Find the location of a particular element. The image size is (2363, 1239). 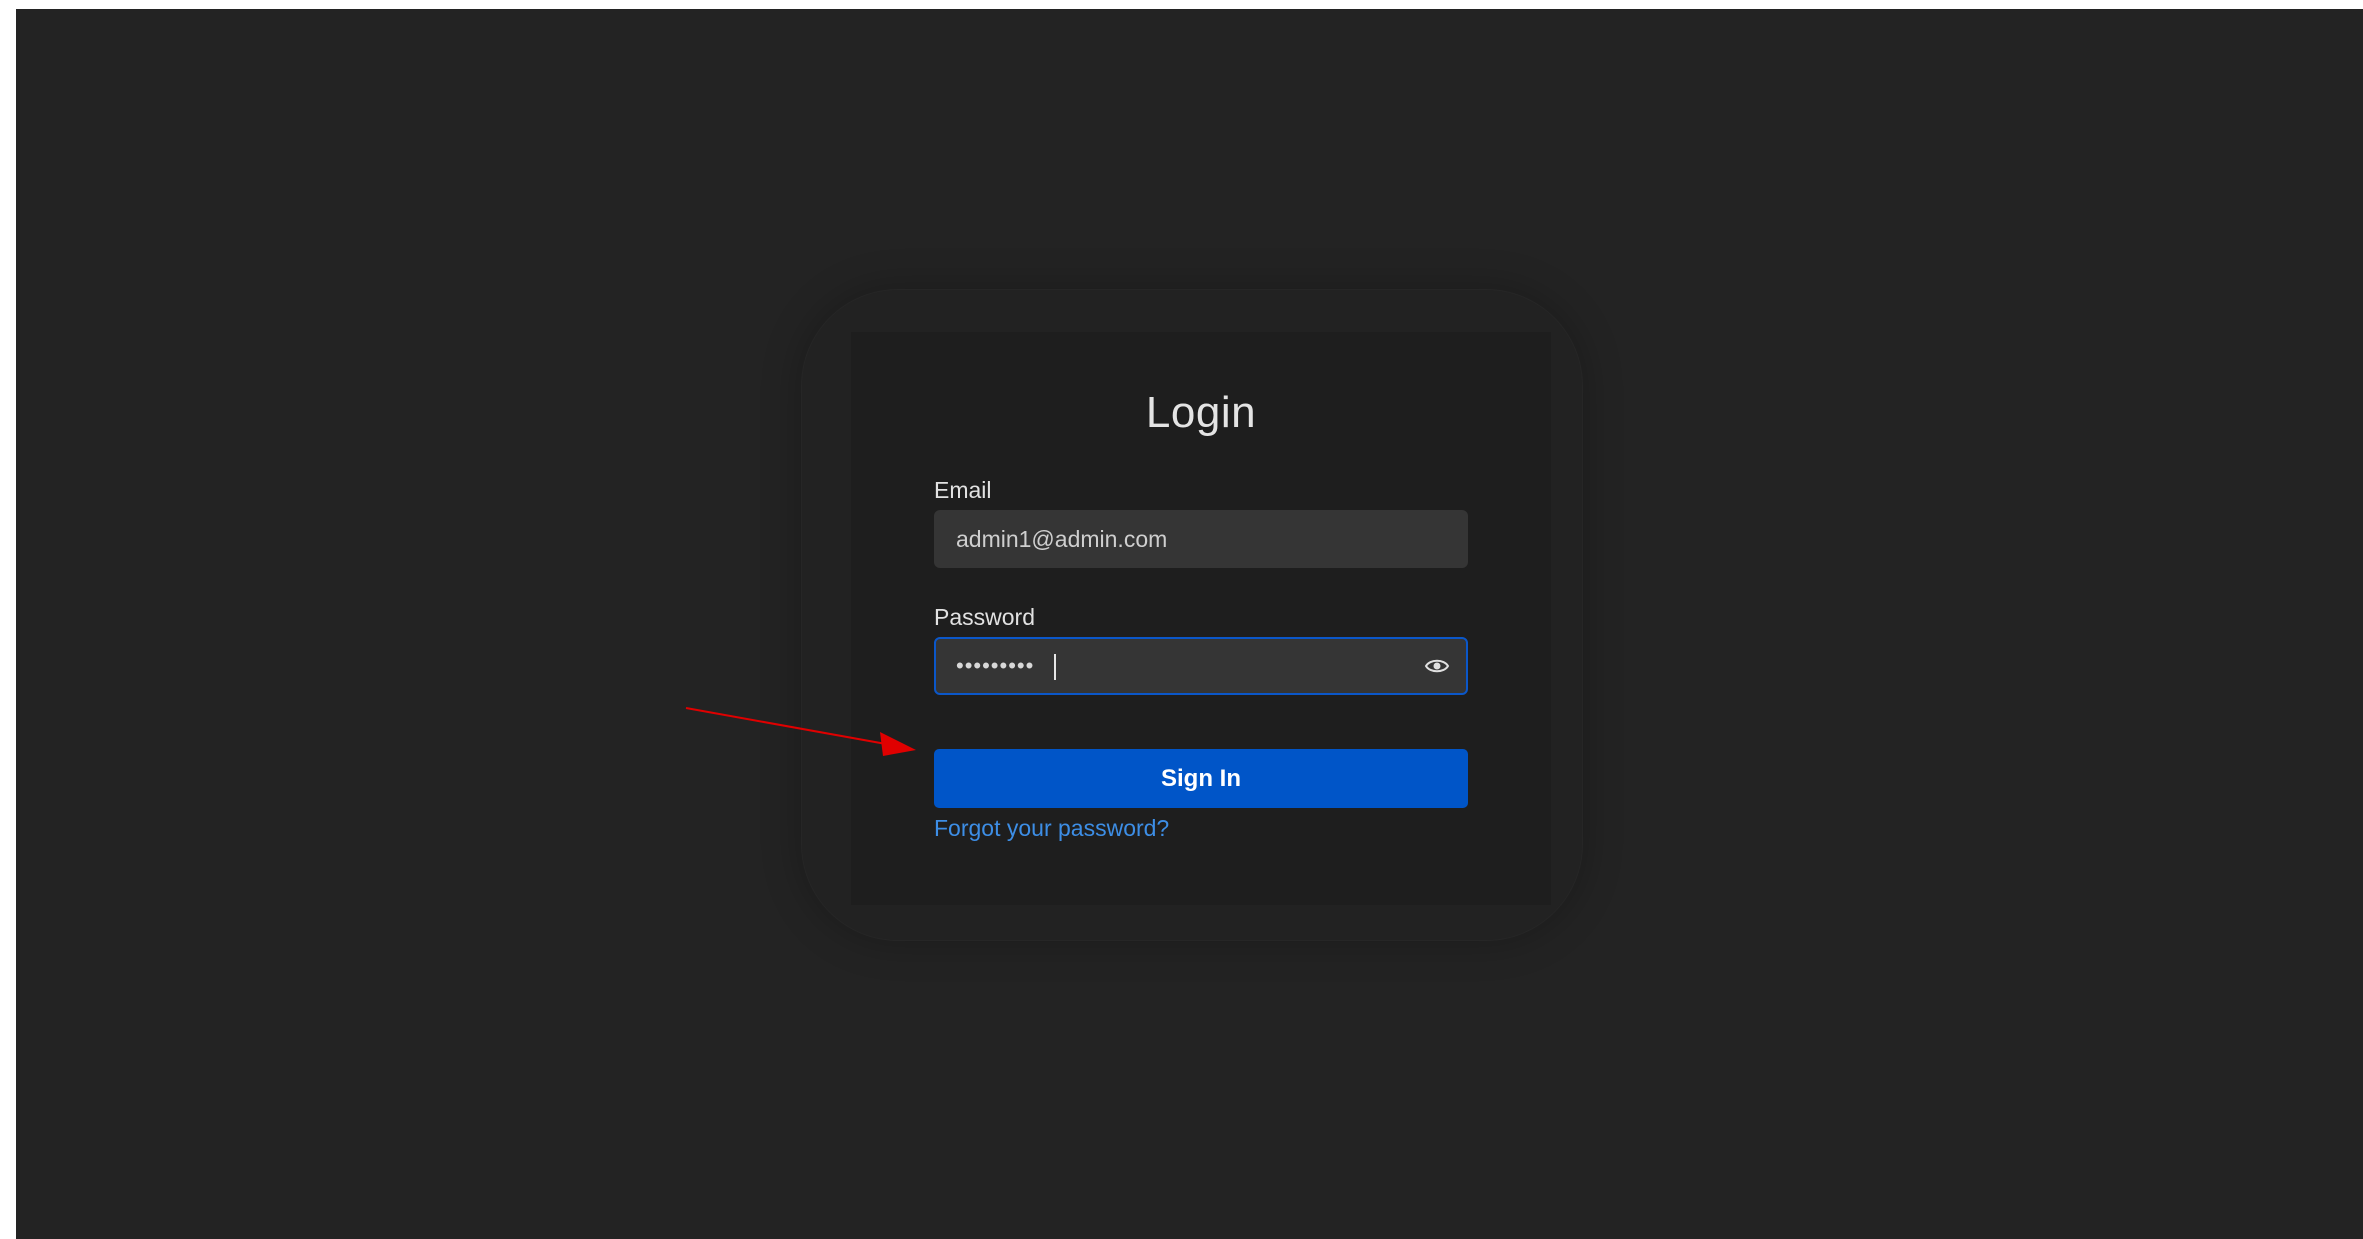

forgot-password-link: Forgot your password? is located at coordinates (1051, 828).